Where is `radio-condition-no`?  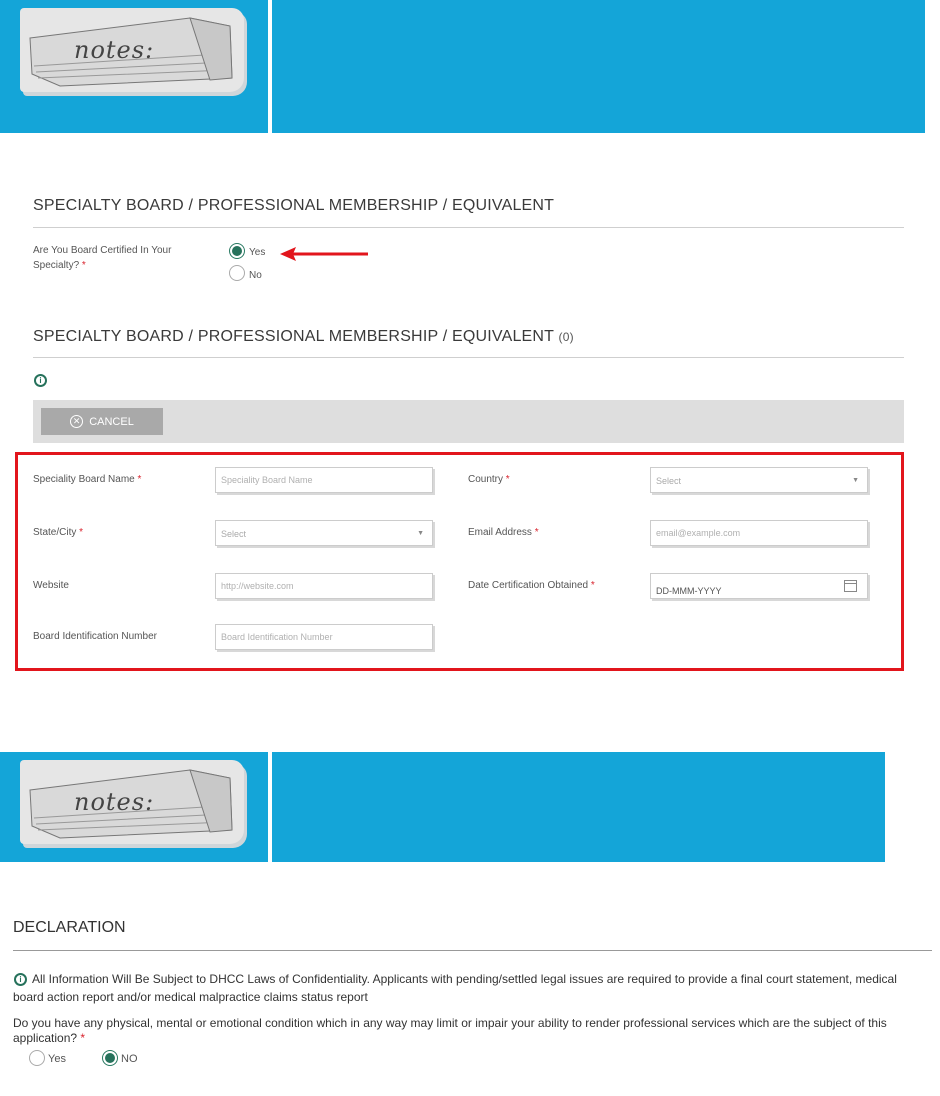 radio-condition-no is located at coordinates (110, 1058).